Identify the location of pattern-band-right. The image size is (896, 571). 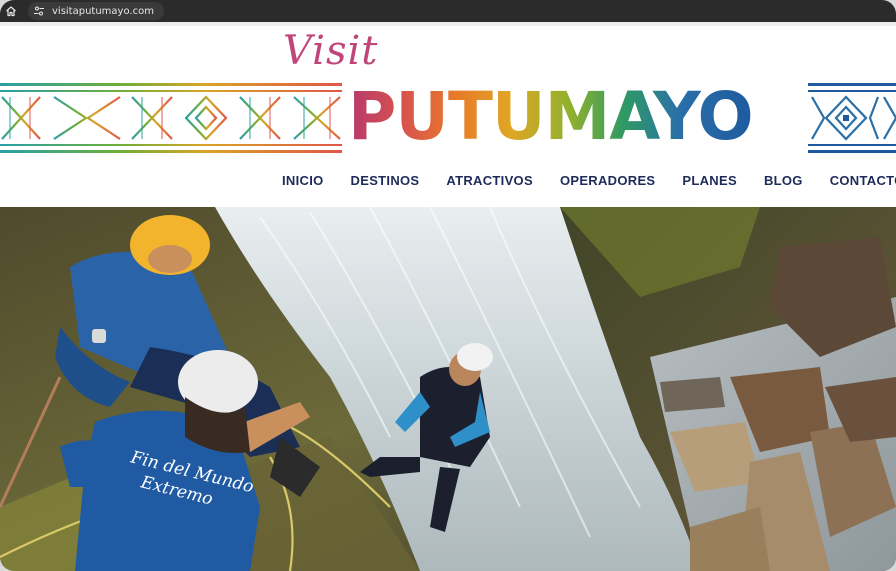
(852, 118).